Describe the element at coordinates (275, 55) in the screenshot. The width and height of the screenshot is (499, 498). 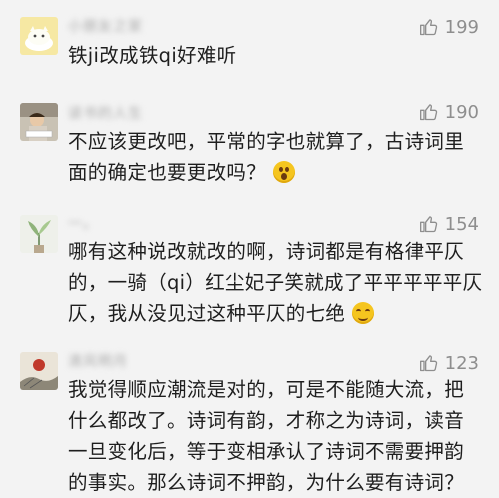
I see `comment-text: 铁ji改成铁qi好难听` at that location.